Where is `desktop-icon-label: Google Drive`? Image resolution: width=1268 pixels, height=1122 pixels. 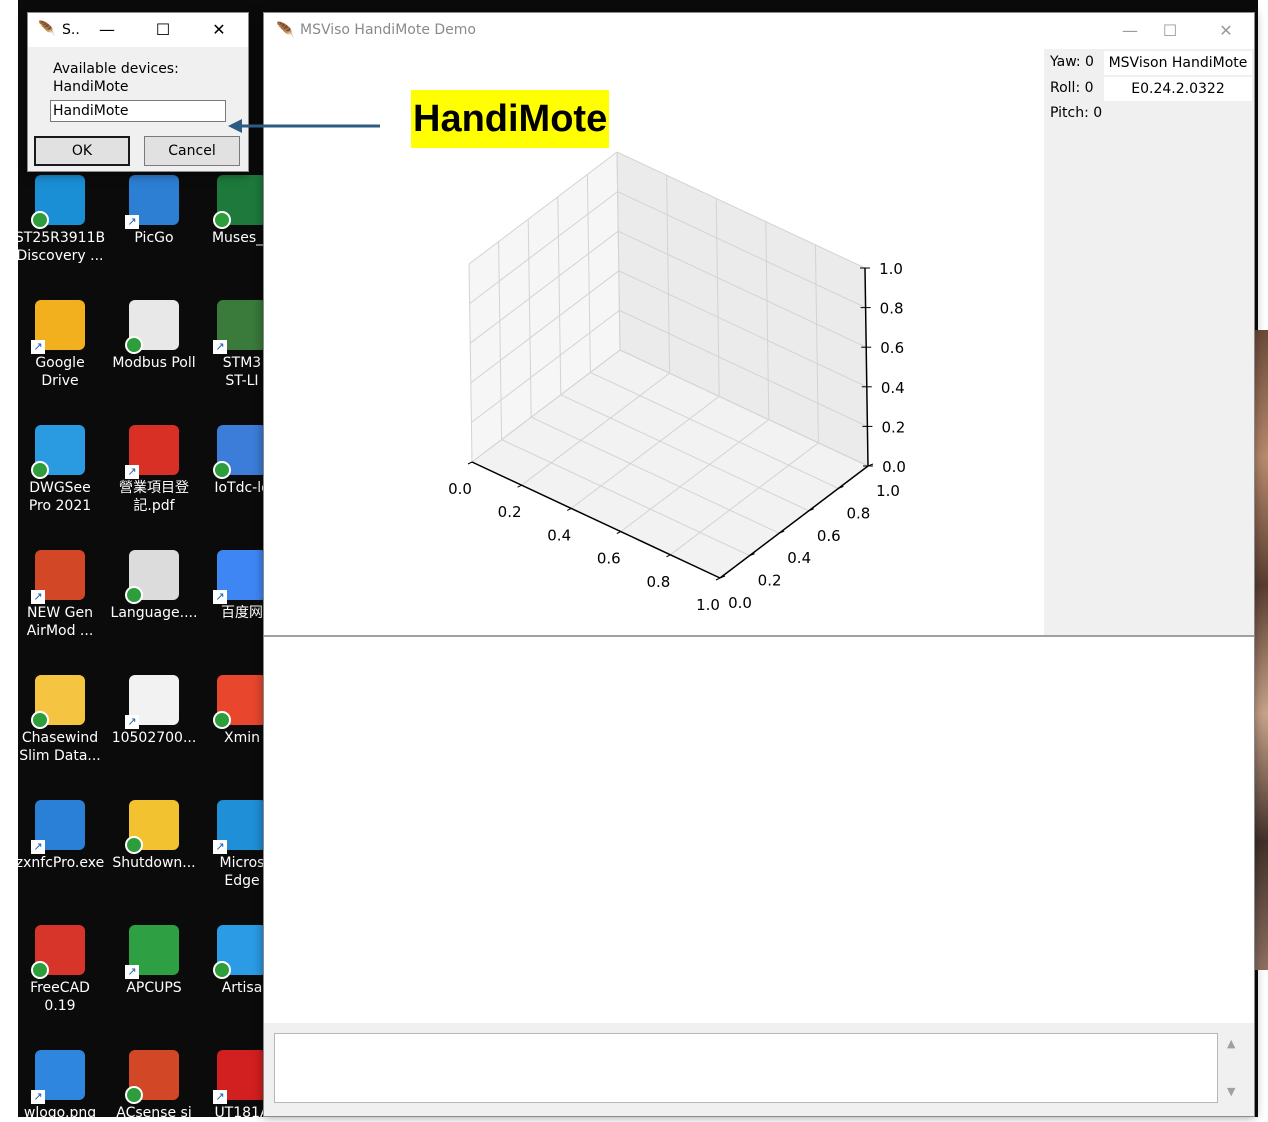 desktop-icon-label: Google Drive is located at coordinates (60, 372).